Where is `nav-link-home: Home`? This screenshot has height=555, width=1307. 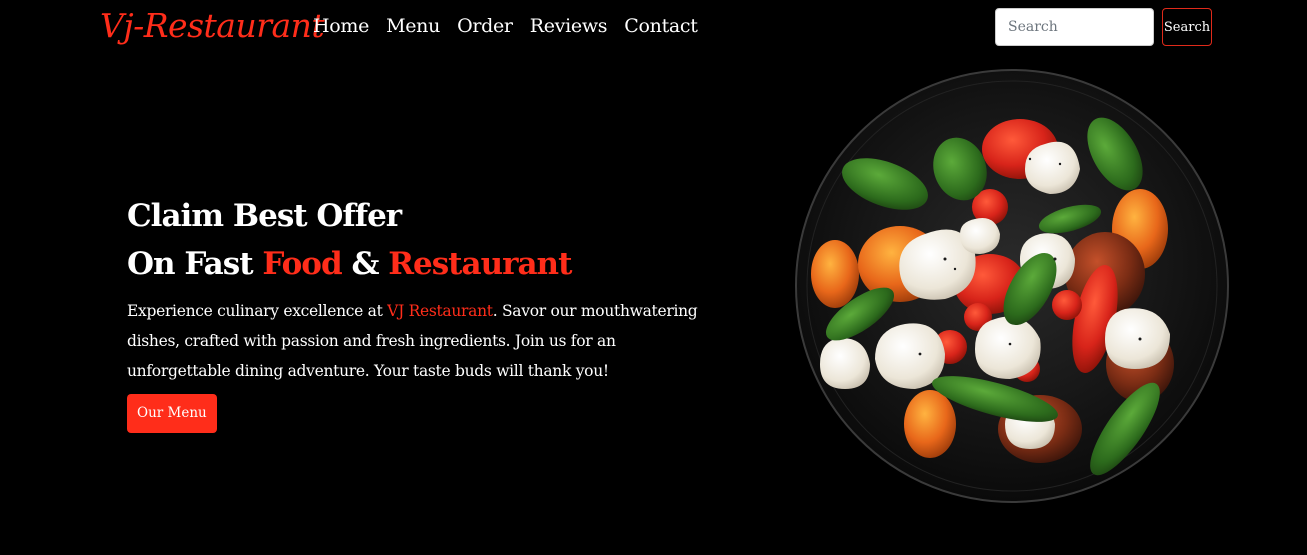
nav-link-home: Home is located at coordinates (341, 26).